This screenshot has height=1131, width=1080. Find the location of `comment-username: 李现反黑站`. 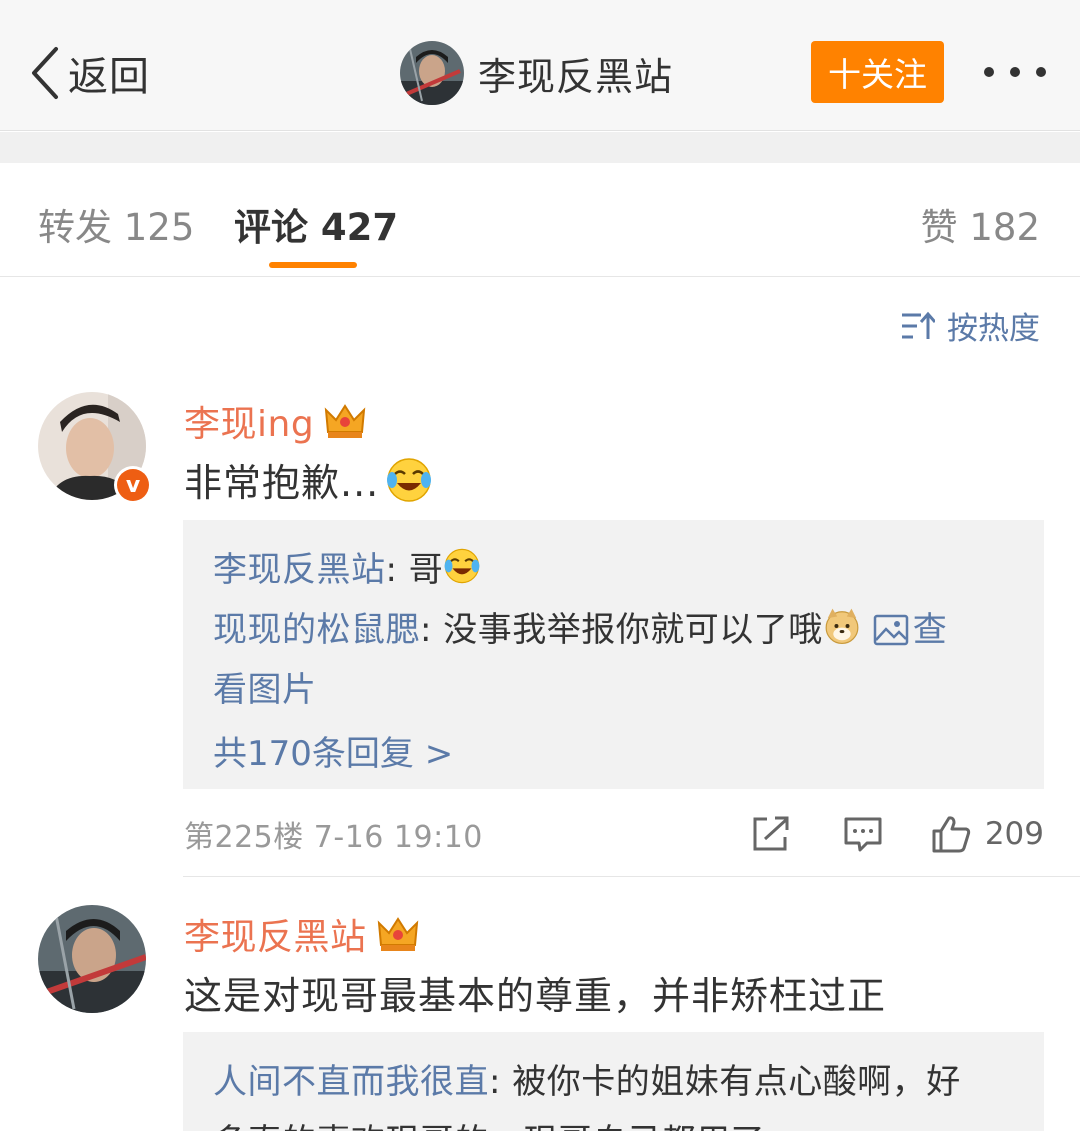

comment-username: 李现反黑站 is located at coordinates (275, 934).